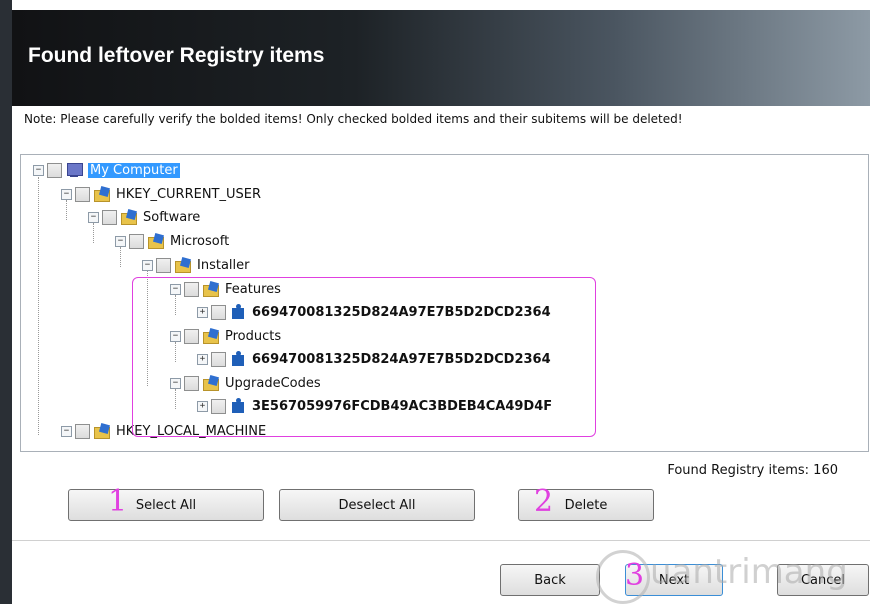 This screenshot has width=870, height=604. What do you see at coordinates (441, 540) in the screenshot?
I see `footer-separator` at bounding box center [441, 540].